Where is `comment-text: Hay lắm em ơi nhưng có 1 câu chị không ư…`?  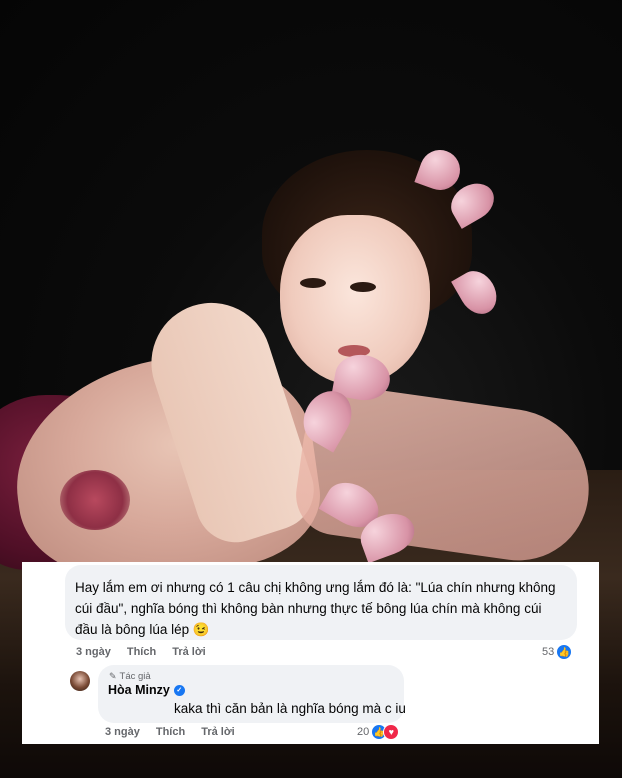 comment-text: Hay lắm em ơi nhưng có 1 câu chị không ư… is located at coordinates (315, 608).